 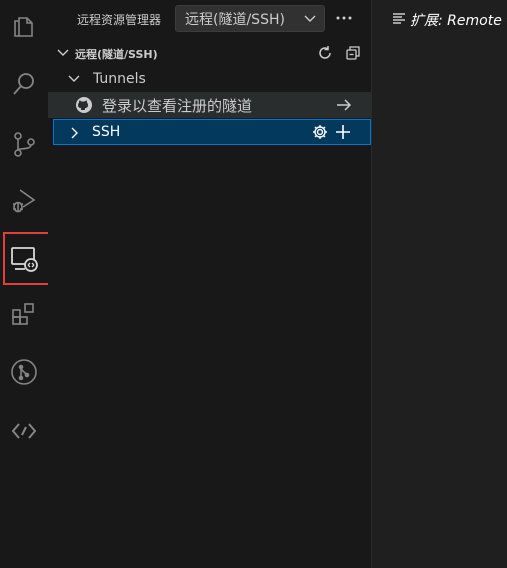 I want to click on arrow-right-icon, so click(x=344, y=105).